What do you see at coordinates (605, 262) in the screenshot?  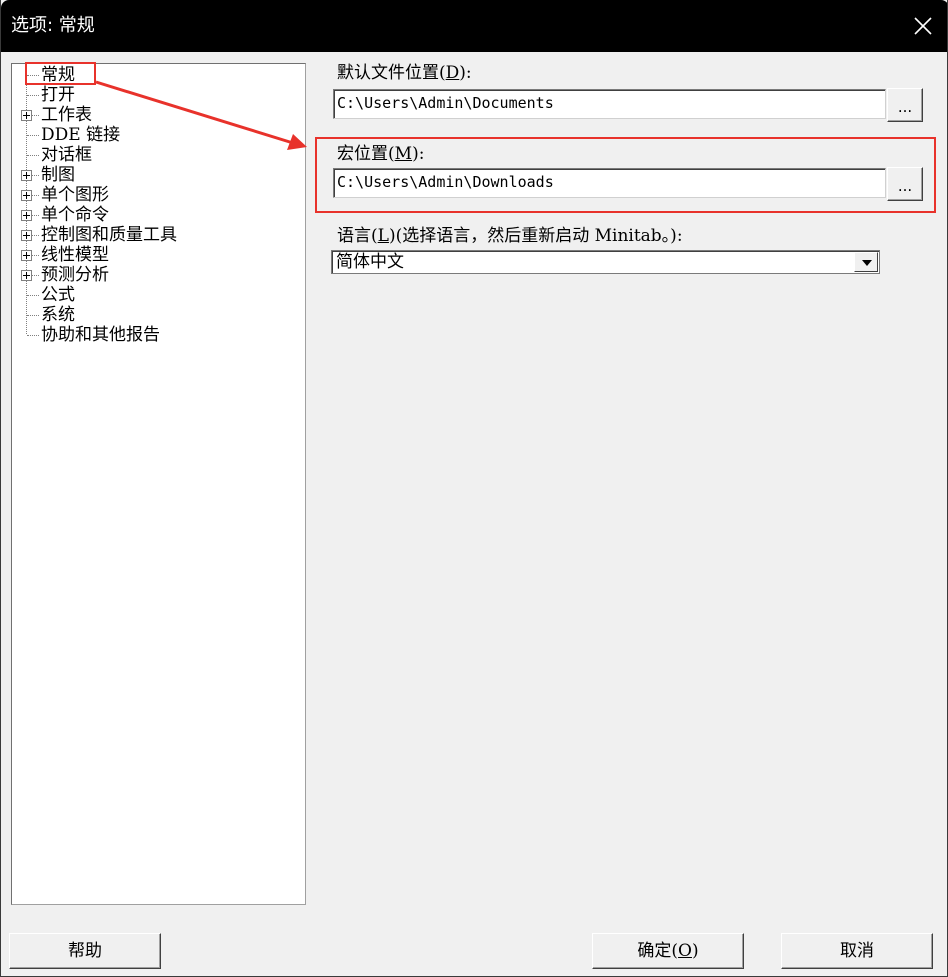 I see `language-select: 简体中文` at bounding box center [605, 262].